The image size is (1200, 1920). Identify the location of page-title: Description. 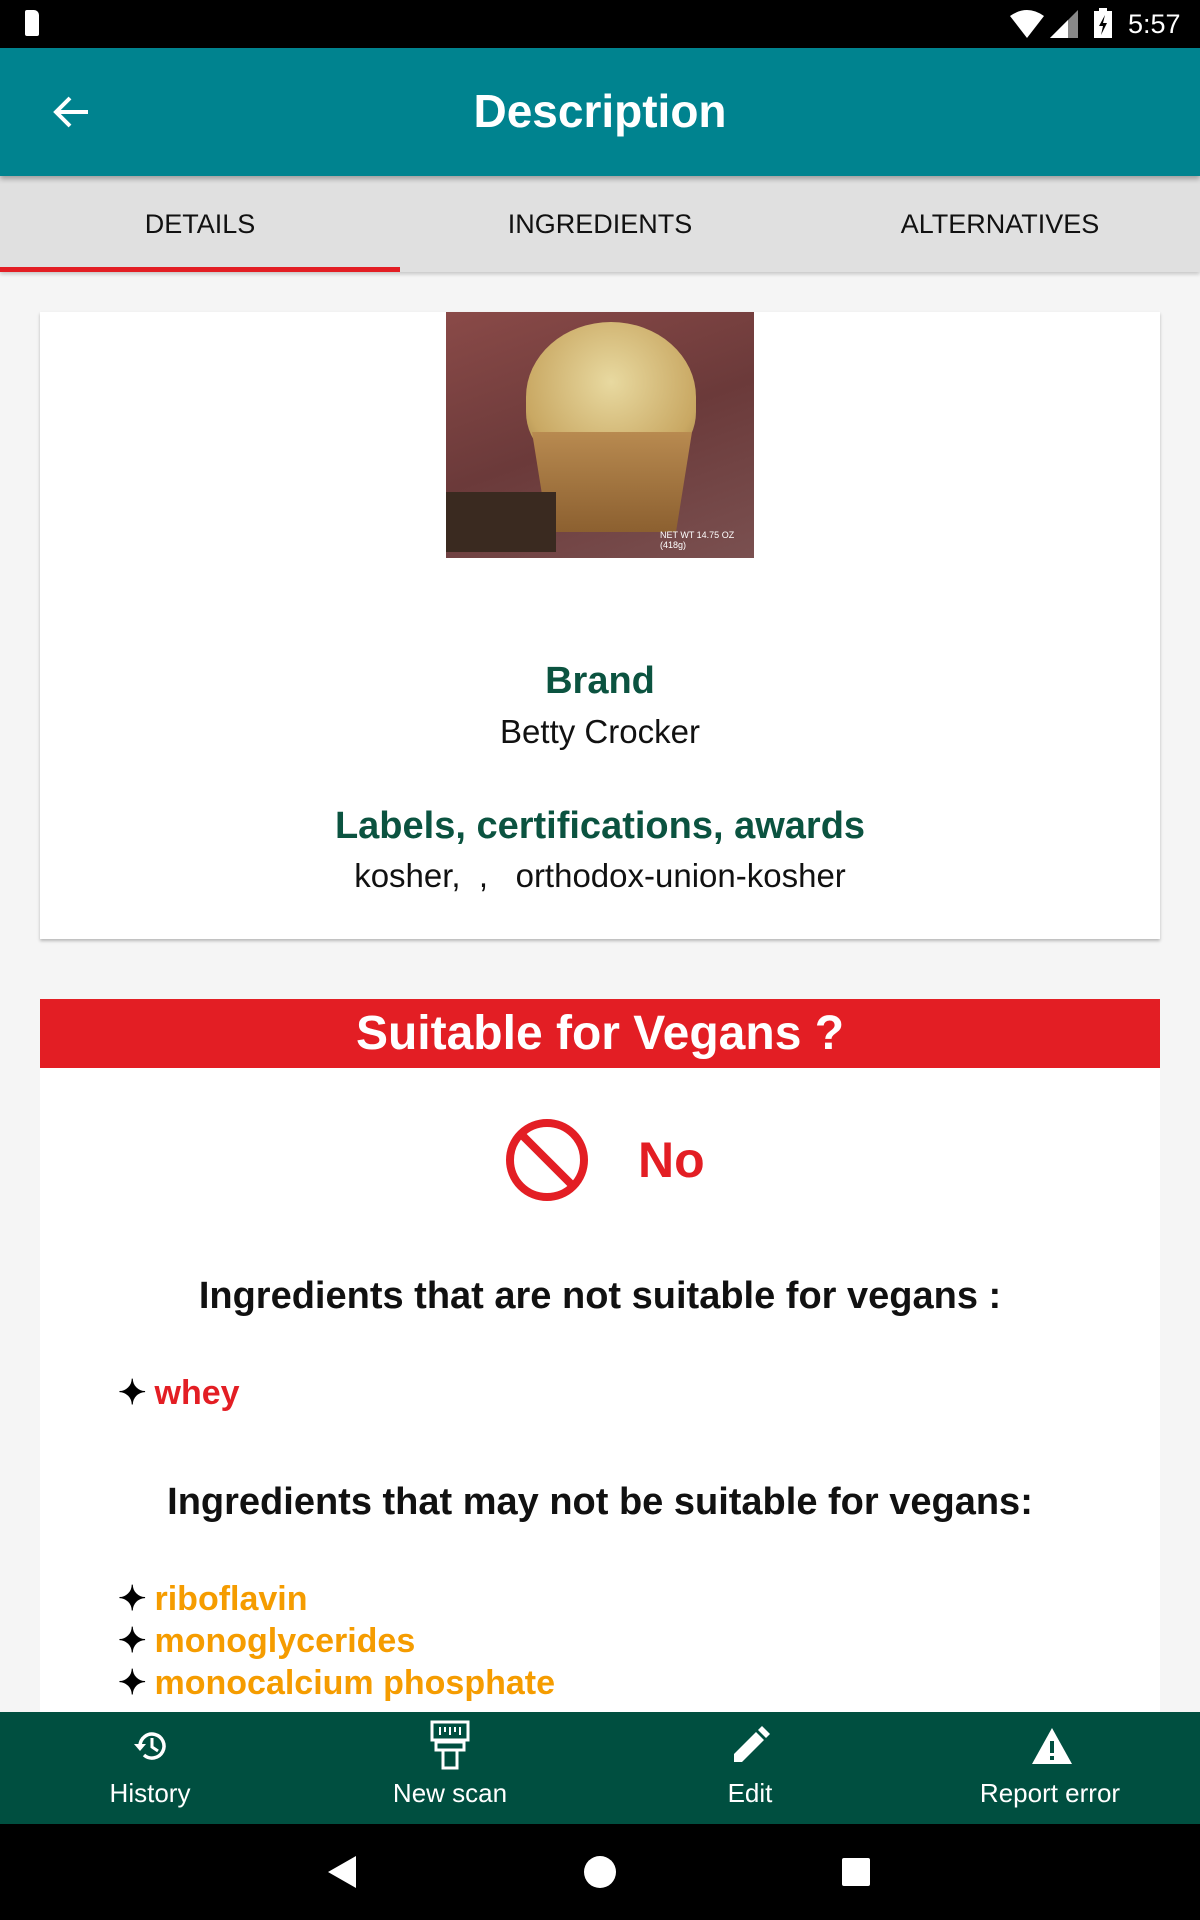
(600, 111).